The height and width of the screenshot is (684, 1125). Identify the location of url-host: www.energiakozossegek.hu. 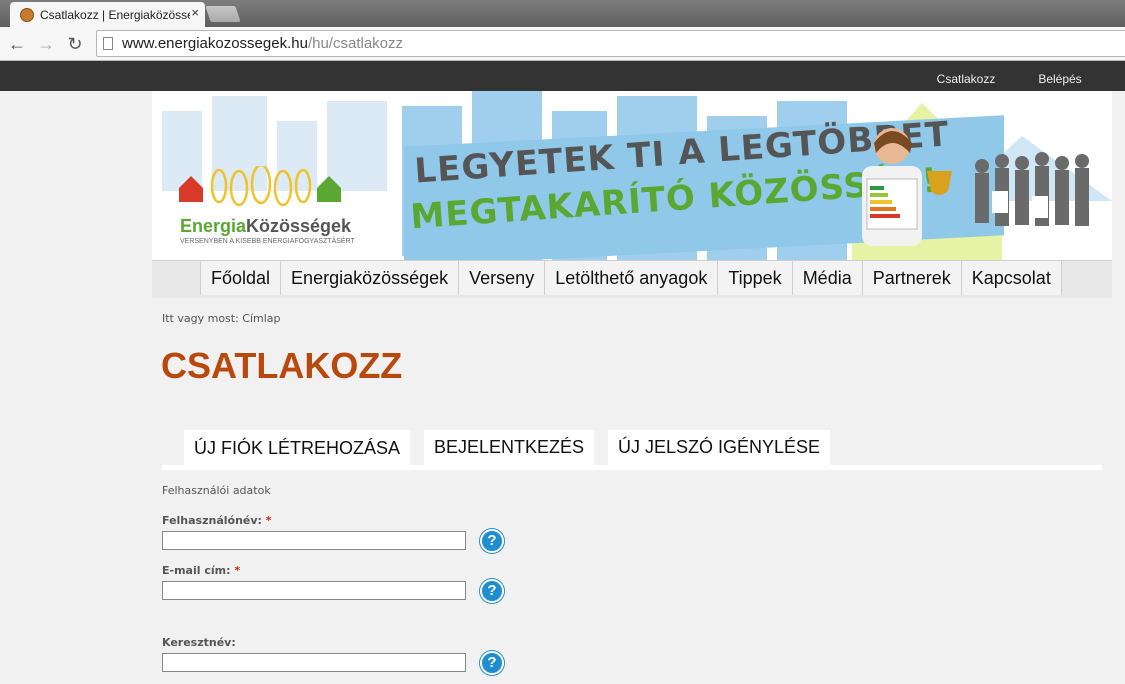
(215, 43).